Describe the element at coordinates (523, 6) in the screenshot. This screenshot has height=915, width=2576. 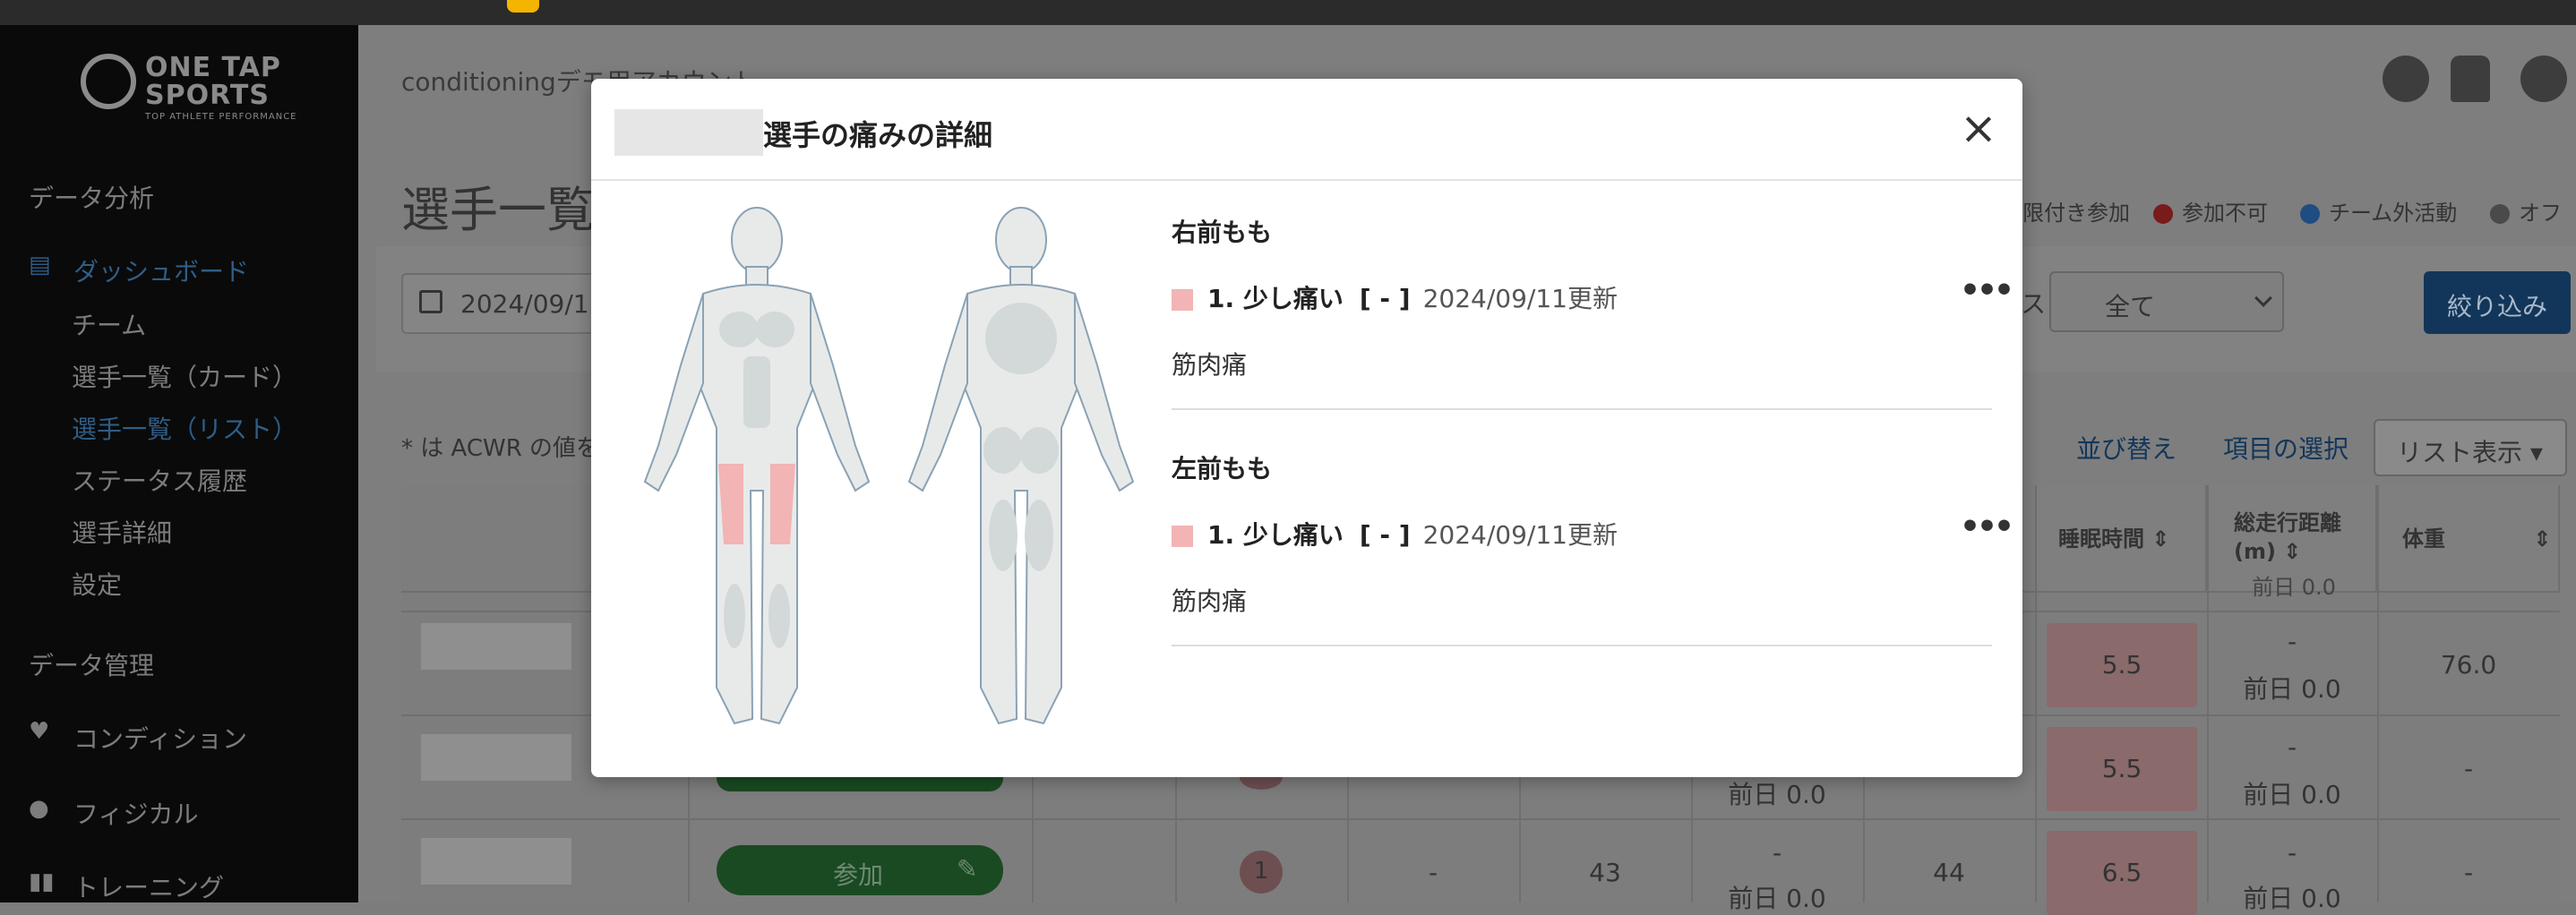
I see `notification-dot` at that location.